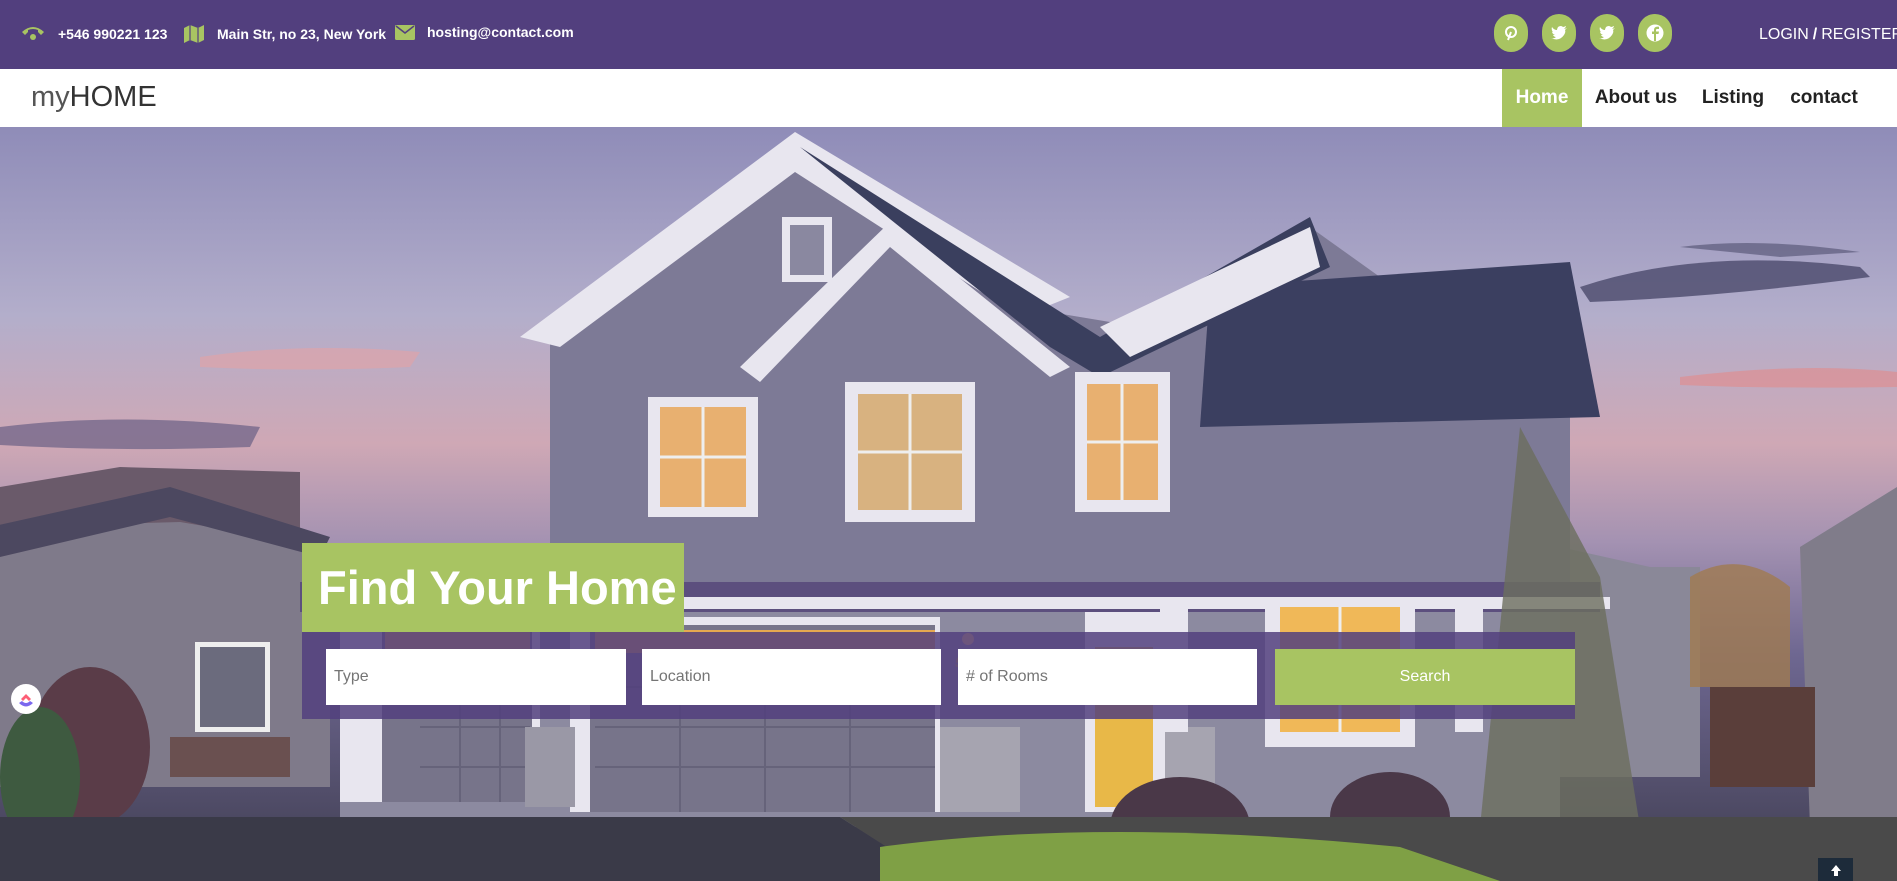 This screenshot has width=1897, height=881. Describe the element at coordinates (33, 33) in the screenshot. I see `phone-icon` at that location.